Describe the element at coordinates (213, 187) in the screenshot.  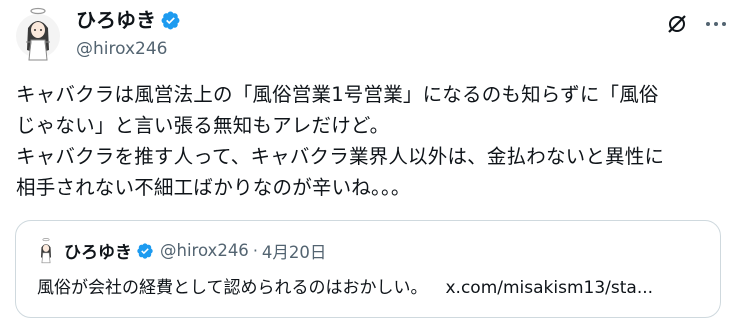
I see `tweet-text-line: 相手されない不細工ばかりなのが辛いね。。。` at that location.